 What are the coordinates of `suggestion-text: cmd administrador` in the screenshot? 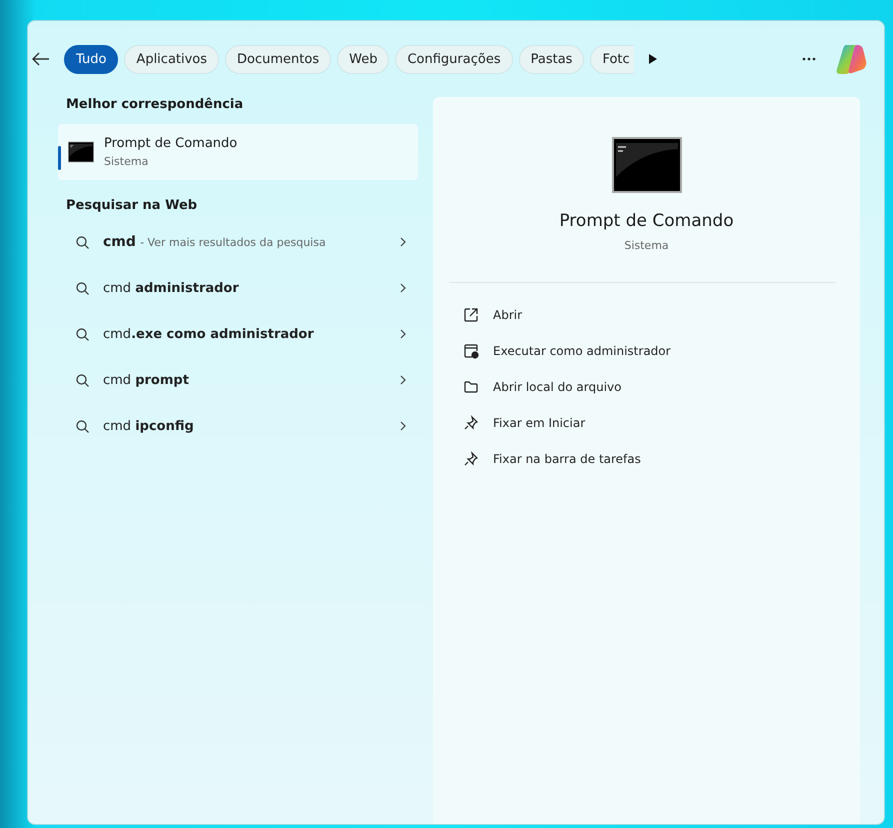 It's located at (171, 288).